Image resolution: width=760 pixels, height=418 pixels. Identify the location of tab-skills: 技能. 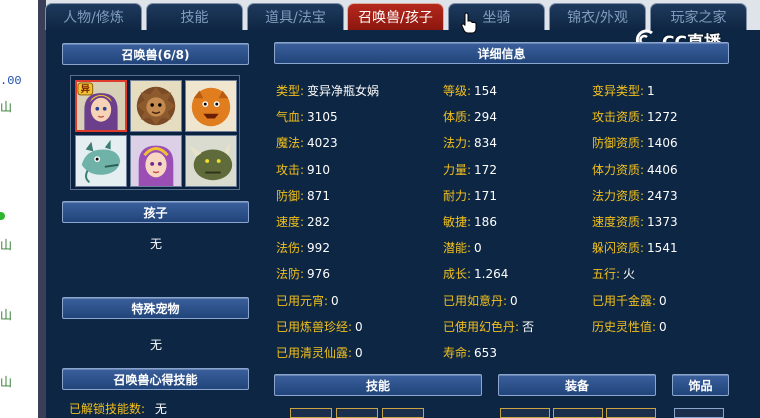
(194, 16).